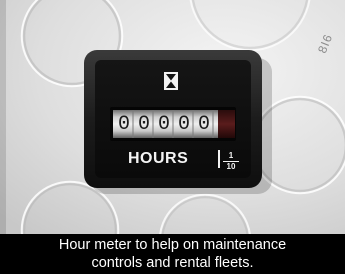  Describe the element at coordinates (231, 157) in the screenshot. I see `fraction-numerator: 1` at that location.